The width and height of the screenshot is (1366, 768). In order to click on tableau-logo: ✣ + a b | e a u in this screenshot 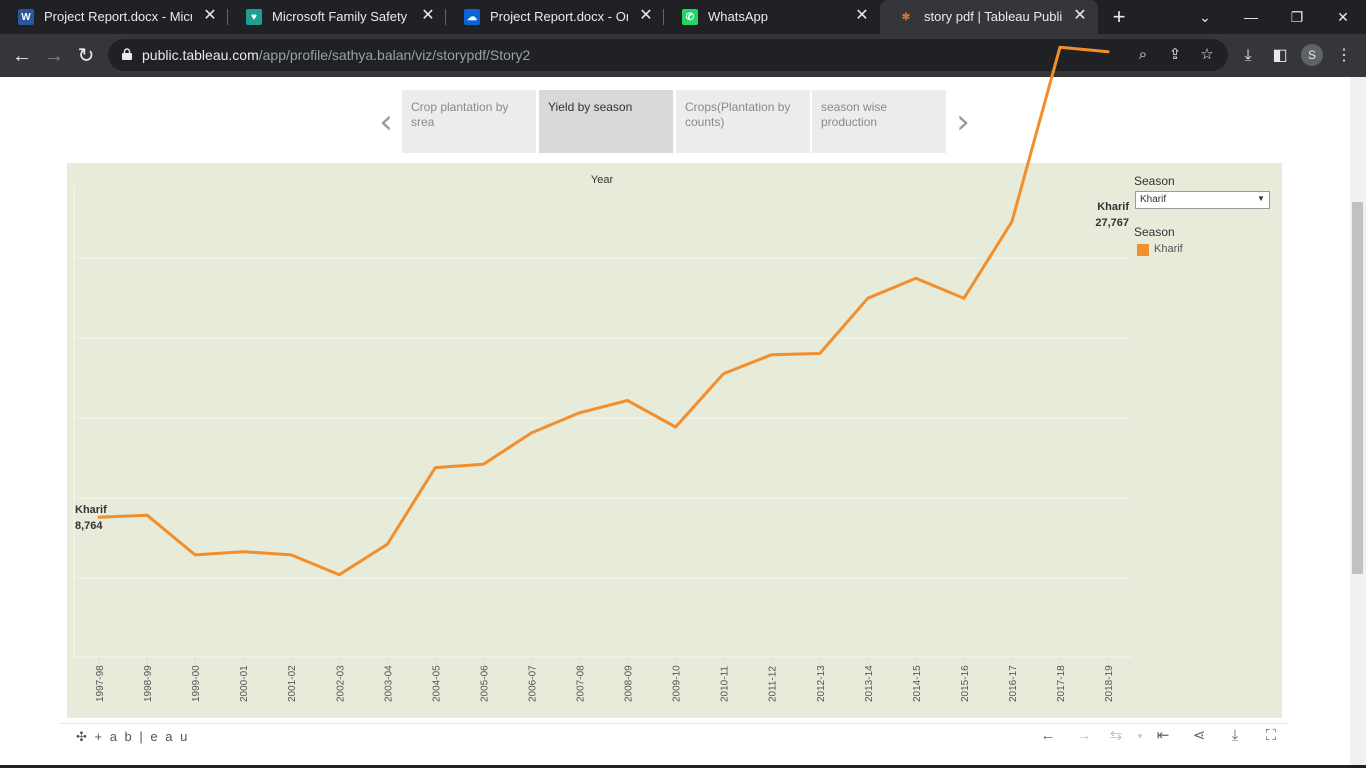, I will do `click(132, 737)`.